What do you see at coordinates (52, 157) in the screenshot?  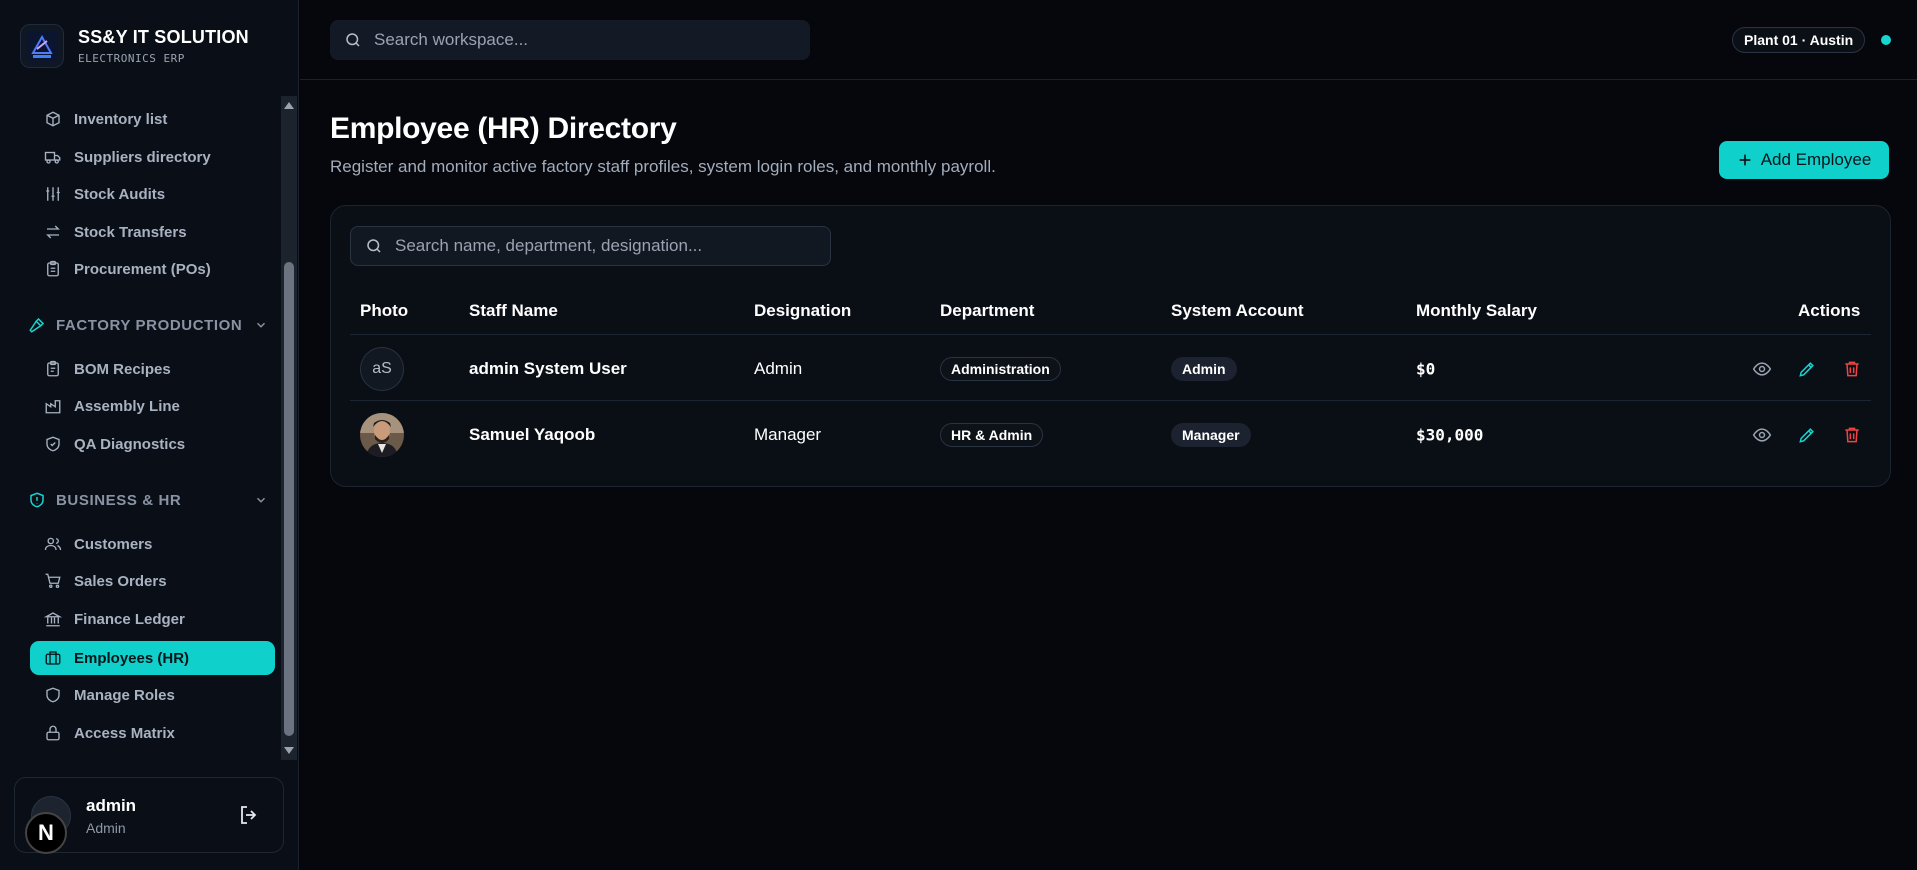 I see `truck-icon` at bounding box center [52, 157].